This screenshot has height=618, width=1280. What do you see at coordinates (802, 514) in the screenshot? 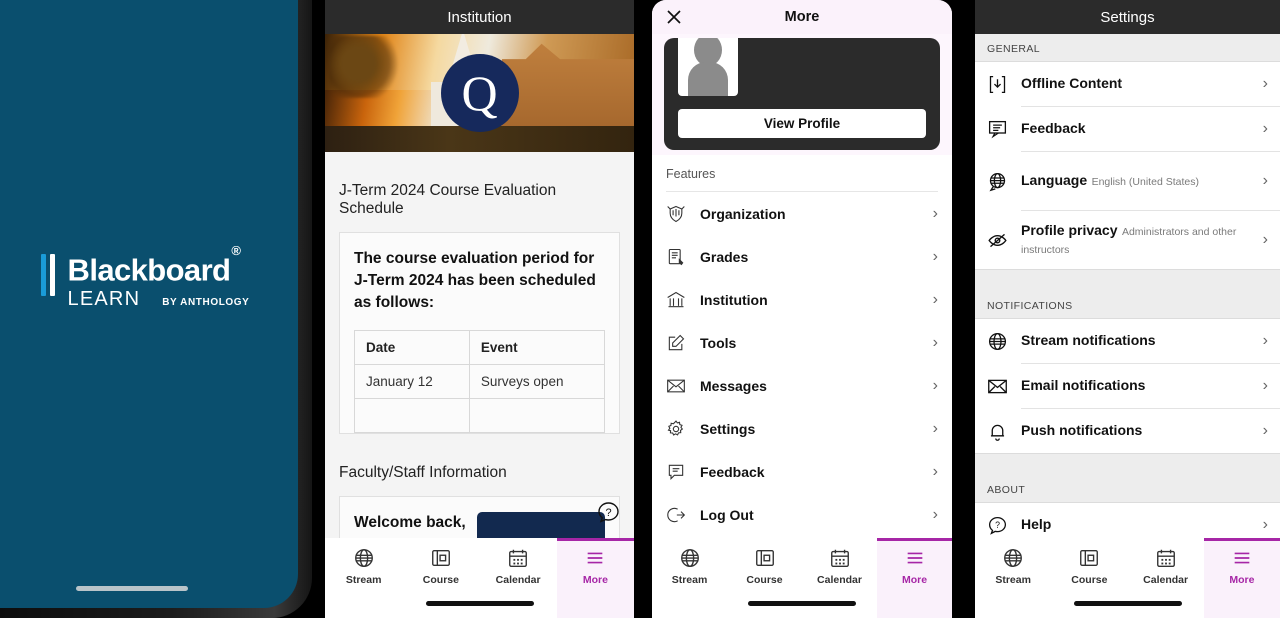
I see `more-item-logout: Log Out ›` at bounding box center [802, 514].